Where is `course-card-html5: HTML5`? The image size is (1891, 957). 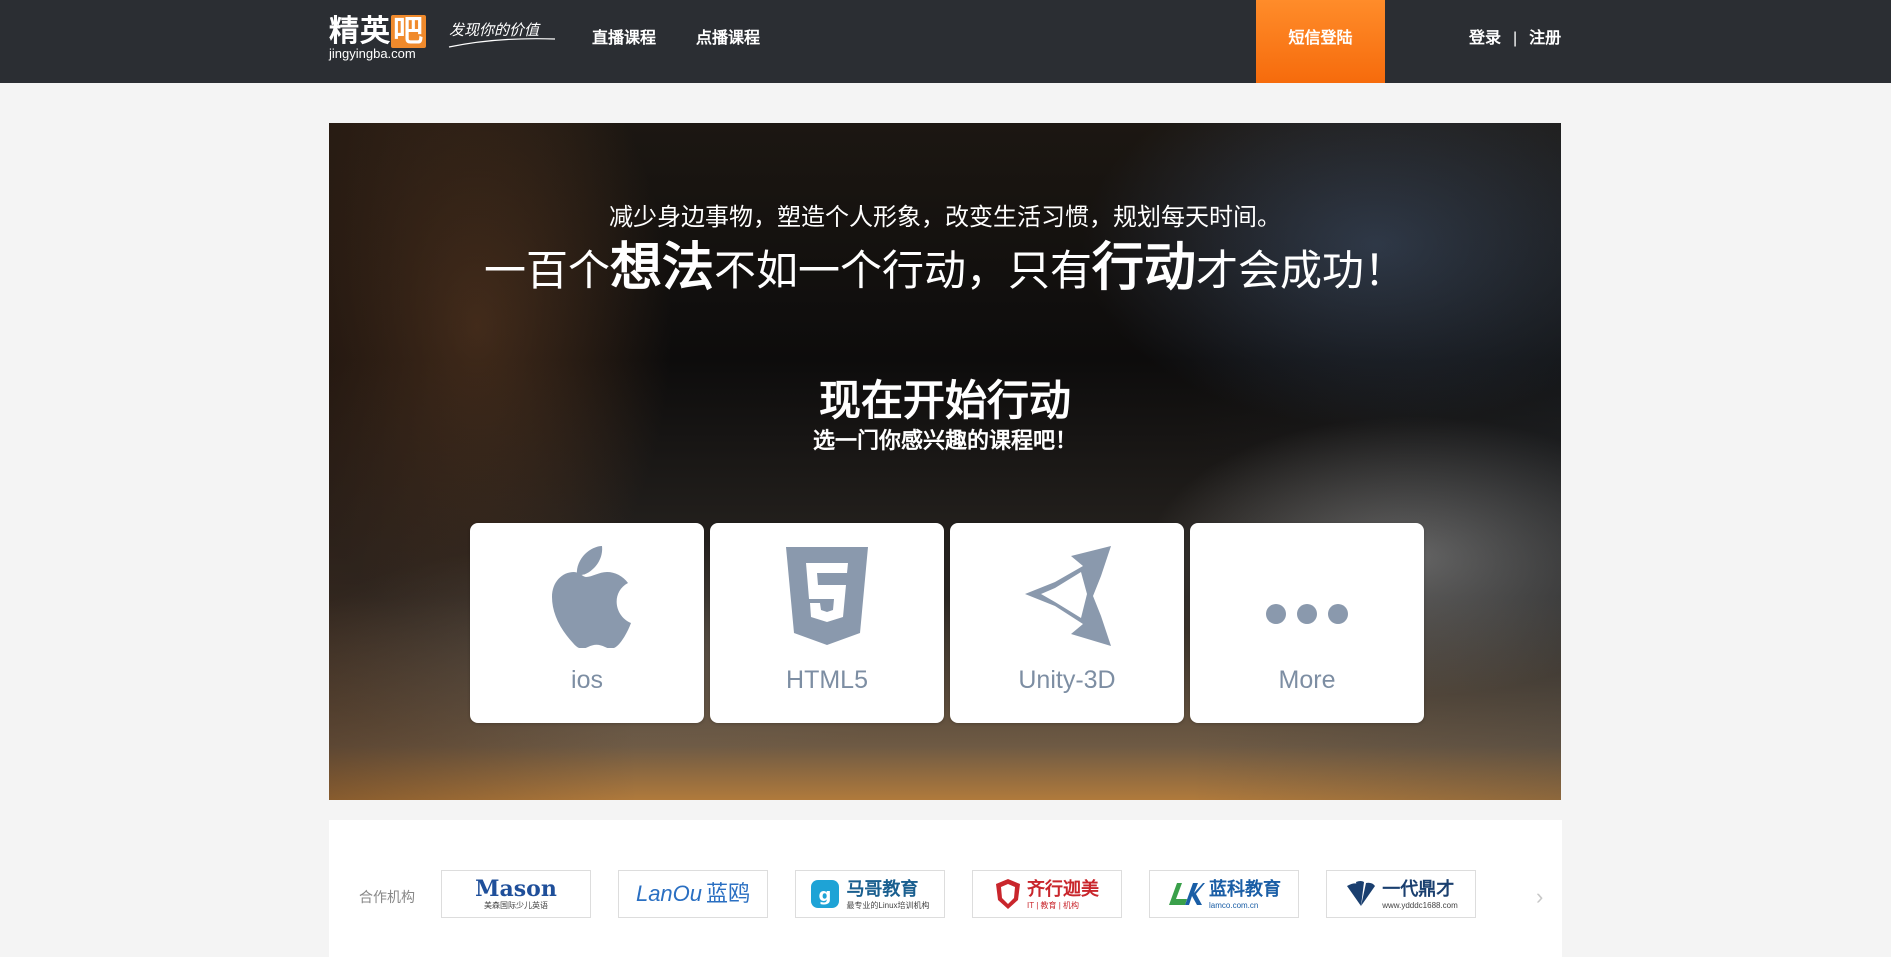
course-card-html5: HTML5 is located at coordinates (827, 623).